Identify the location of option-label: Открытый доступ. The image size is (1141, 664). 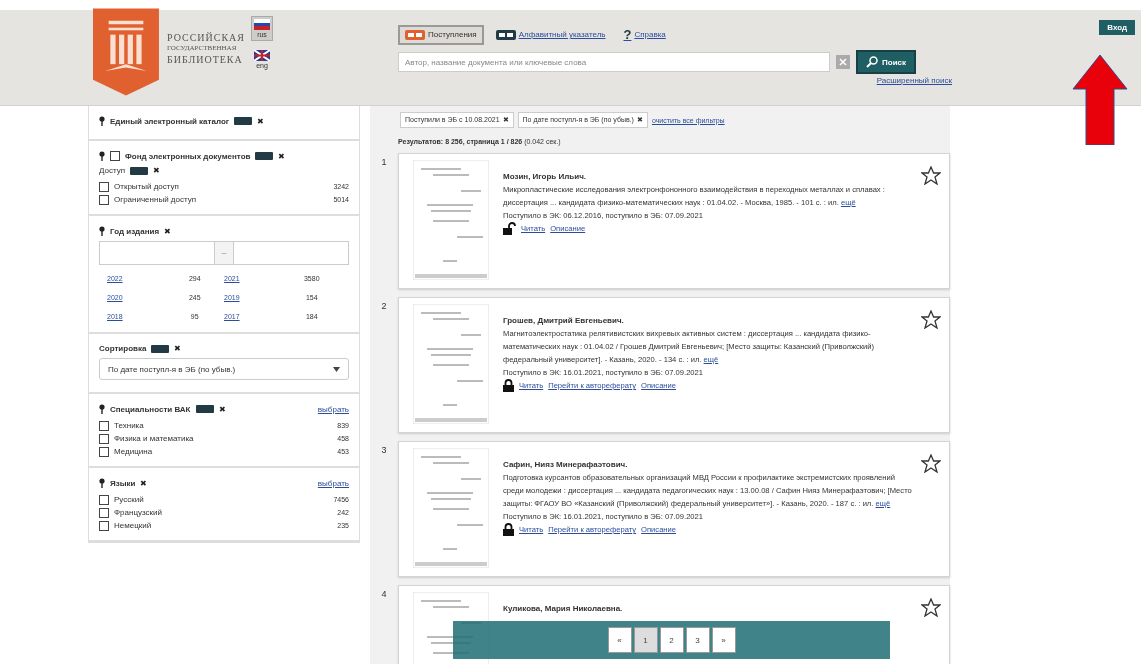
(221, 186).